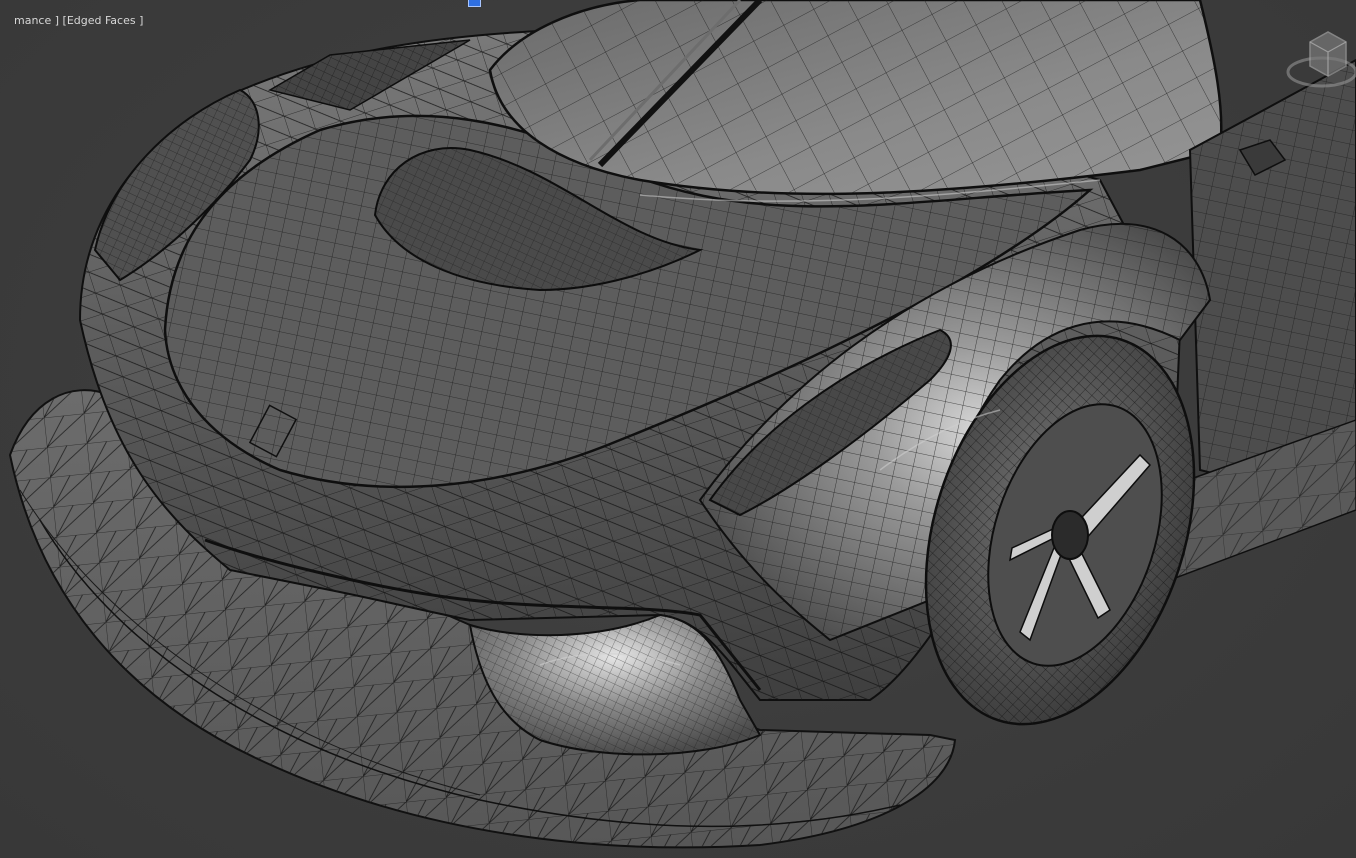 The width and height of the screenshot is (1356, 858). What do you see at coordinates (101, 20) in the screenshot?
I see `viewport-edged-faces-menu: [Edged Faces ]` at bounding box center [101, 20].